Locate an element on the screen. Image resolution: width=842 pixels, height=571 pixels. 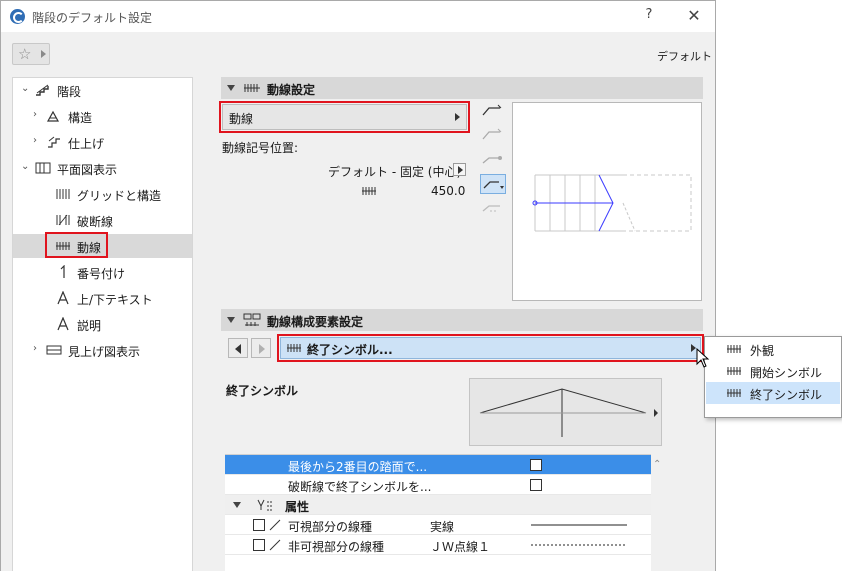
tree-item-break-line: 破断線 is located at coordinates (102, 220).